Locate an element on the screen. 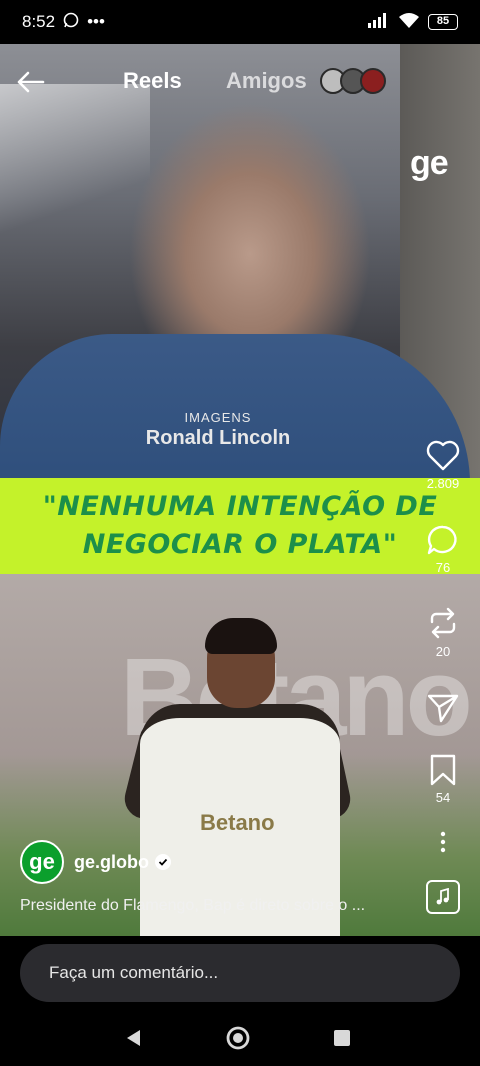  top-navigation: Reels Amigos is located at coordinates (240, 82).